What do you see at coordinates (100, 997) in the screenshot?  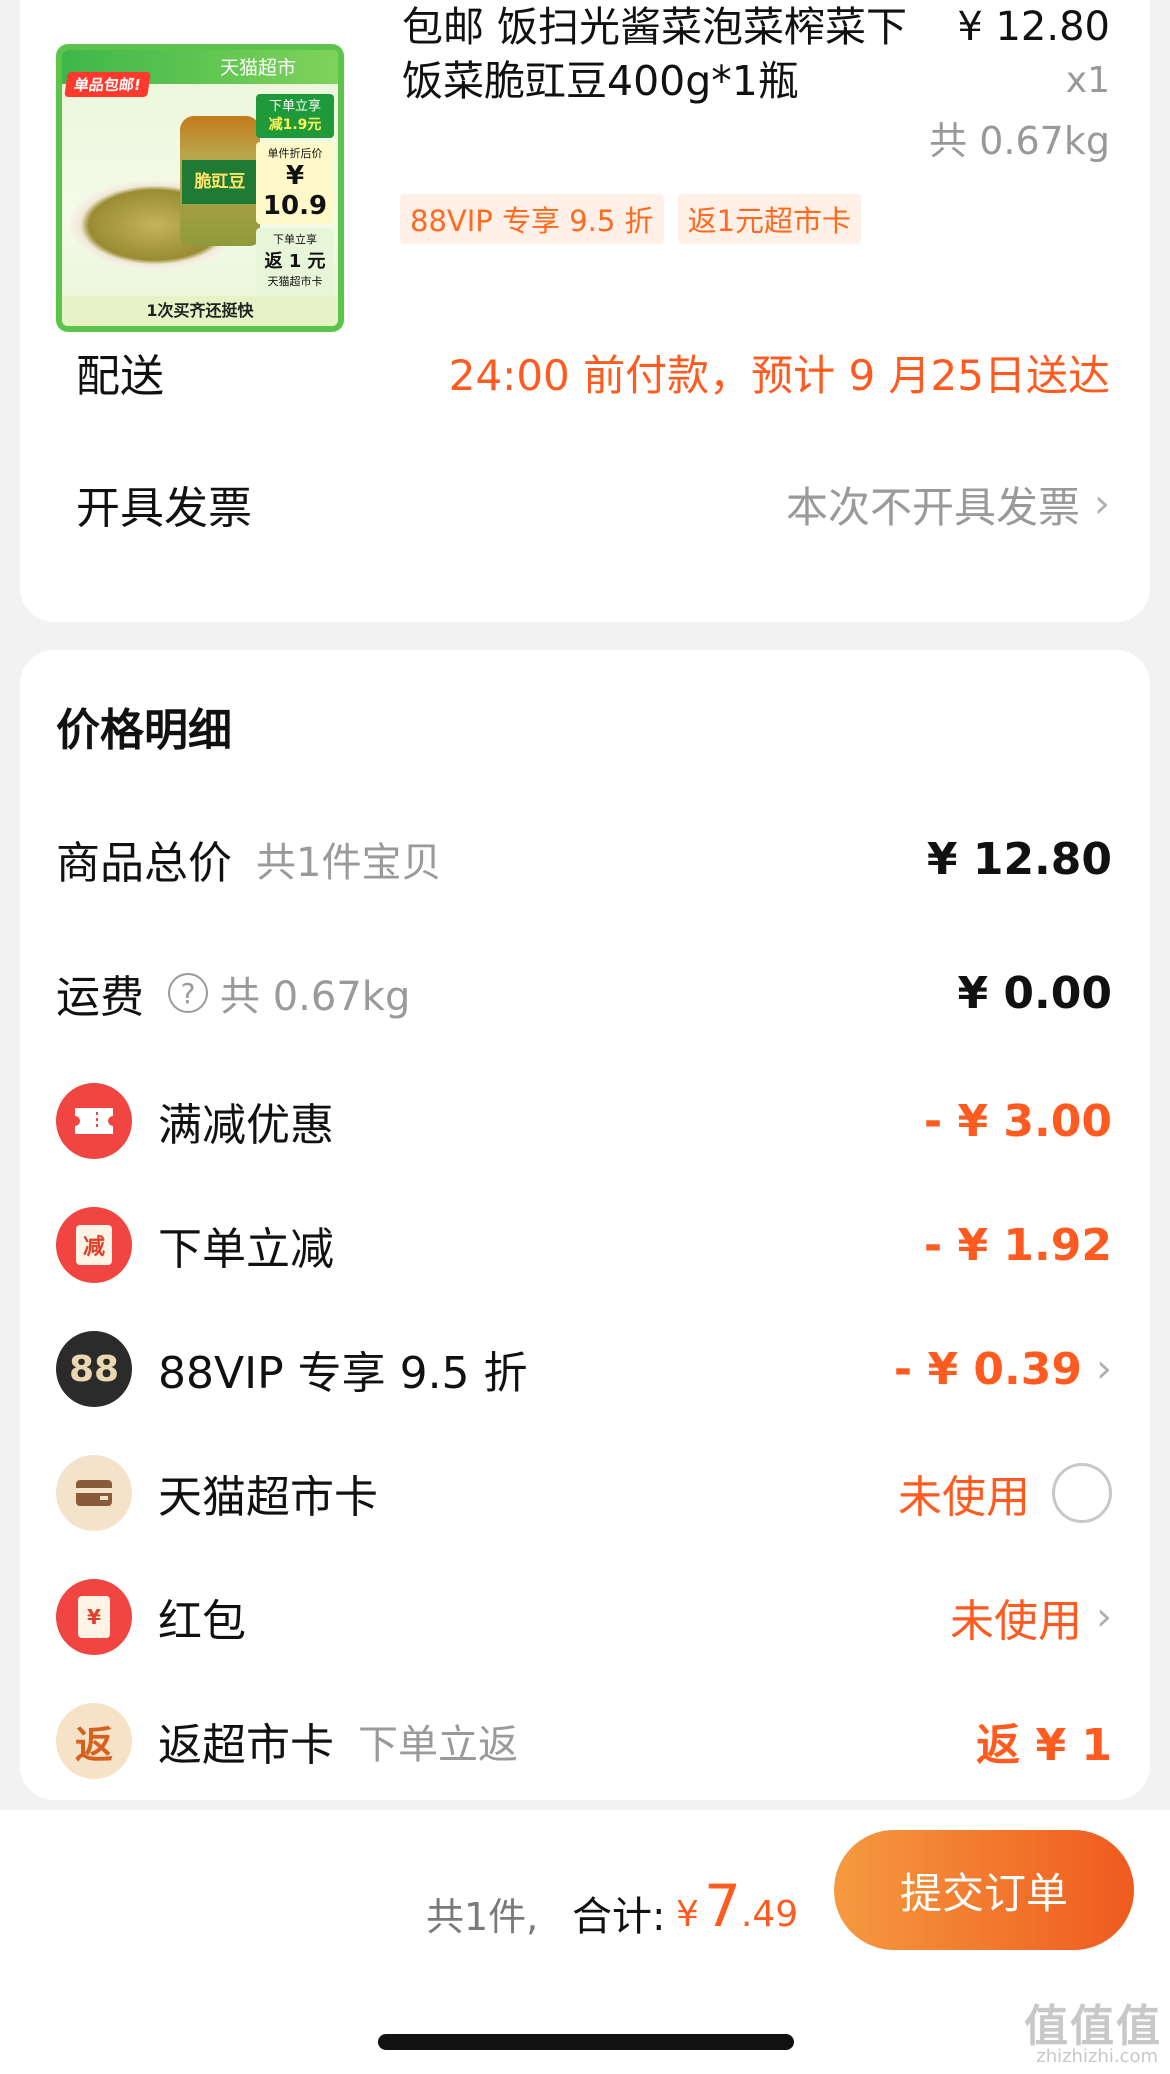 I see `shipping-label: 运费` at bounding box center [100, 997].